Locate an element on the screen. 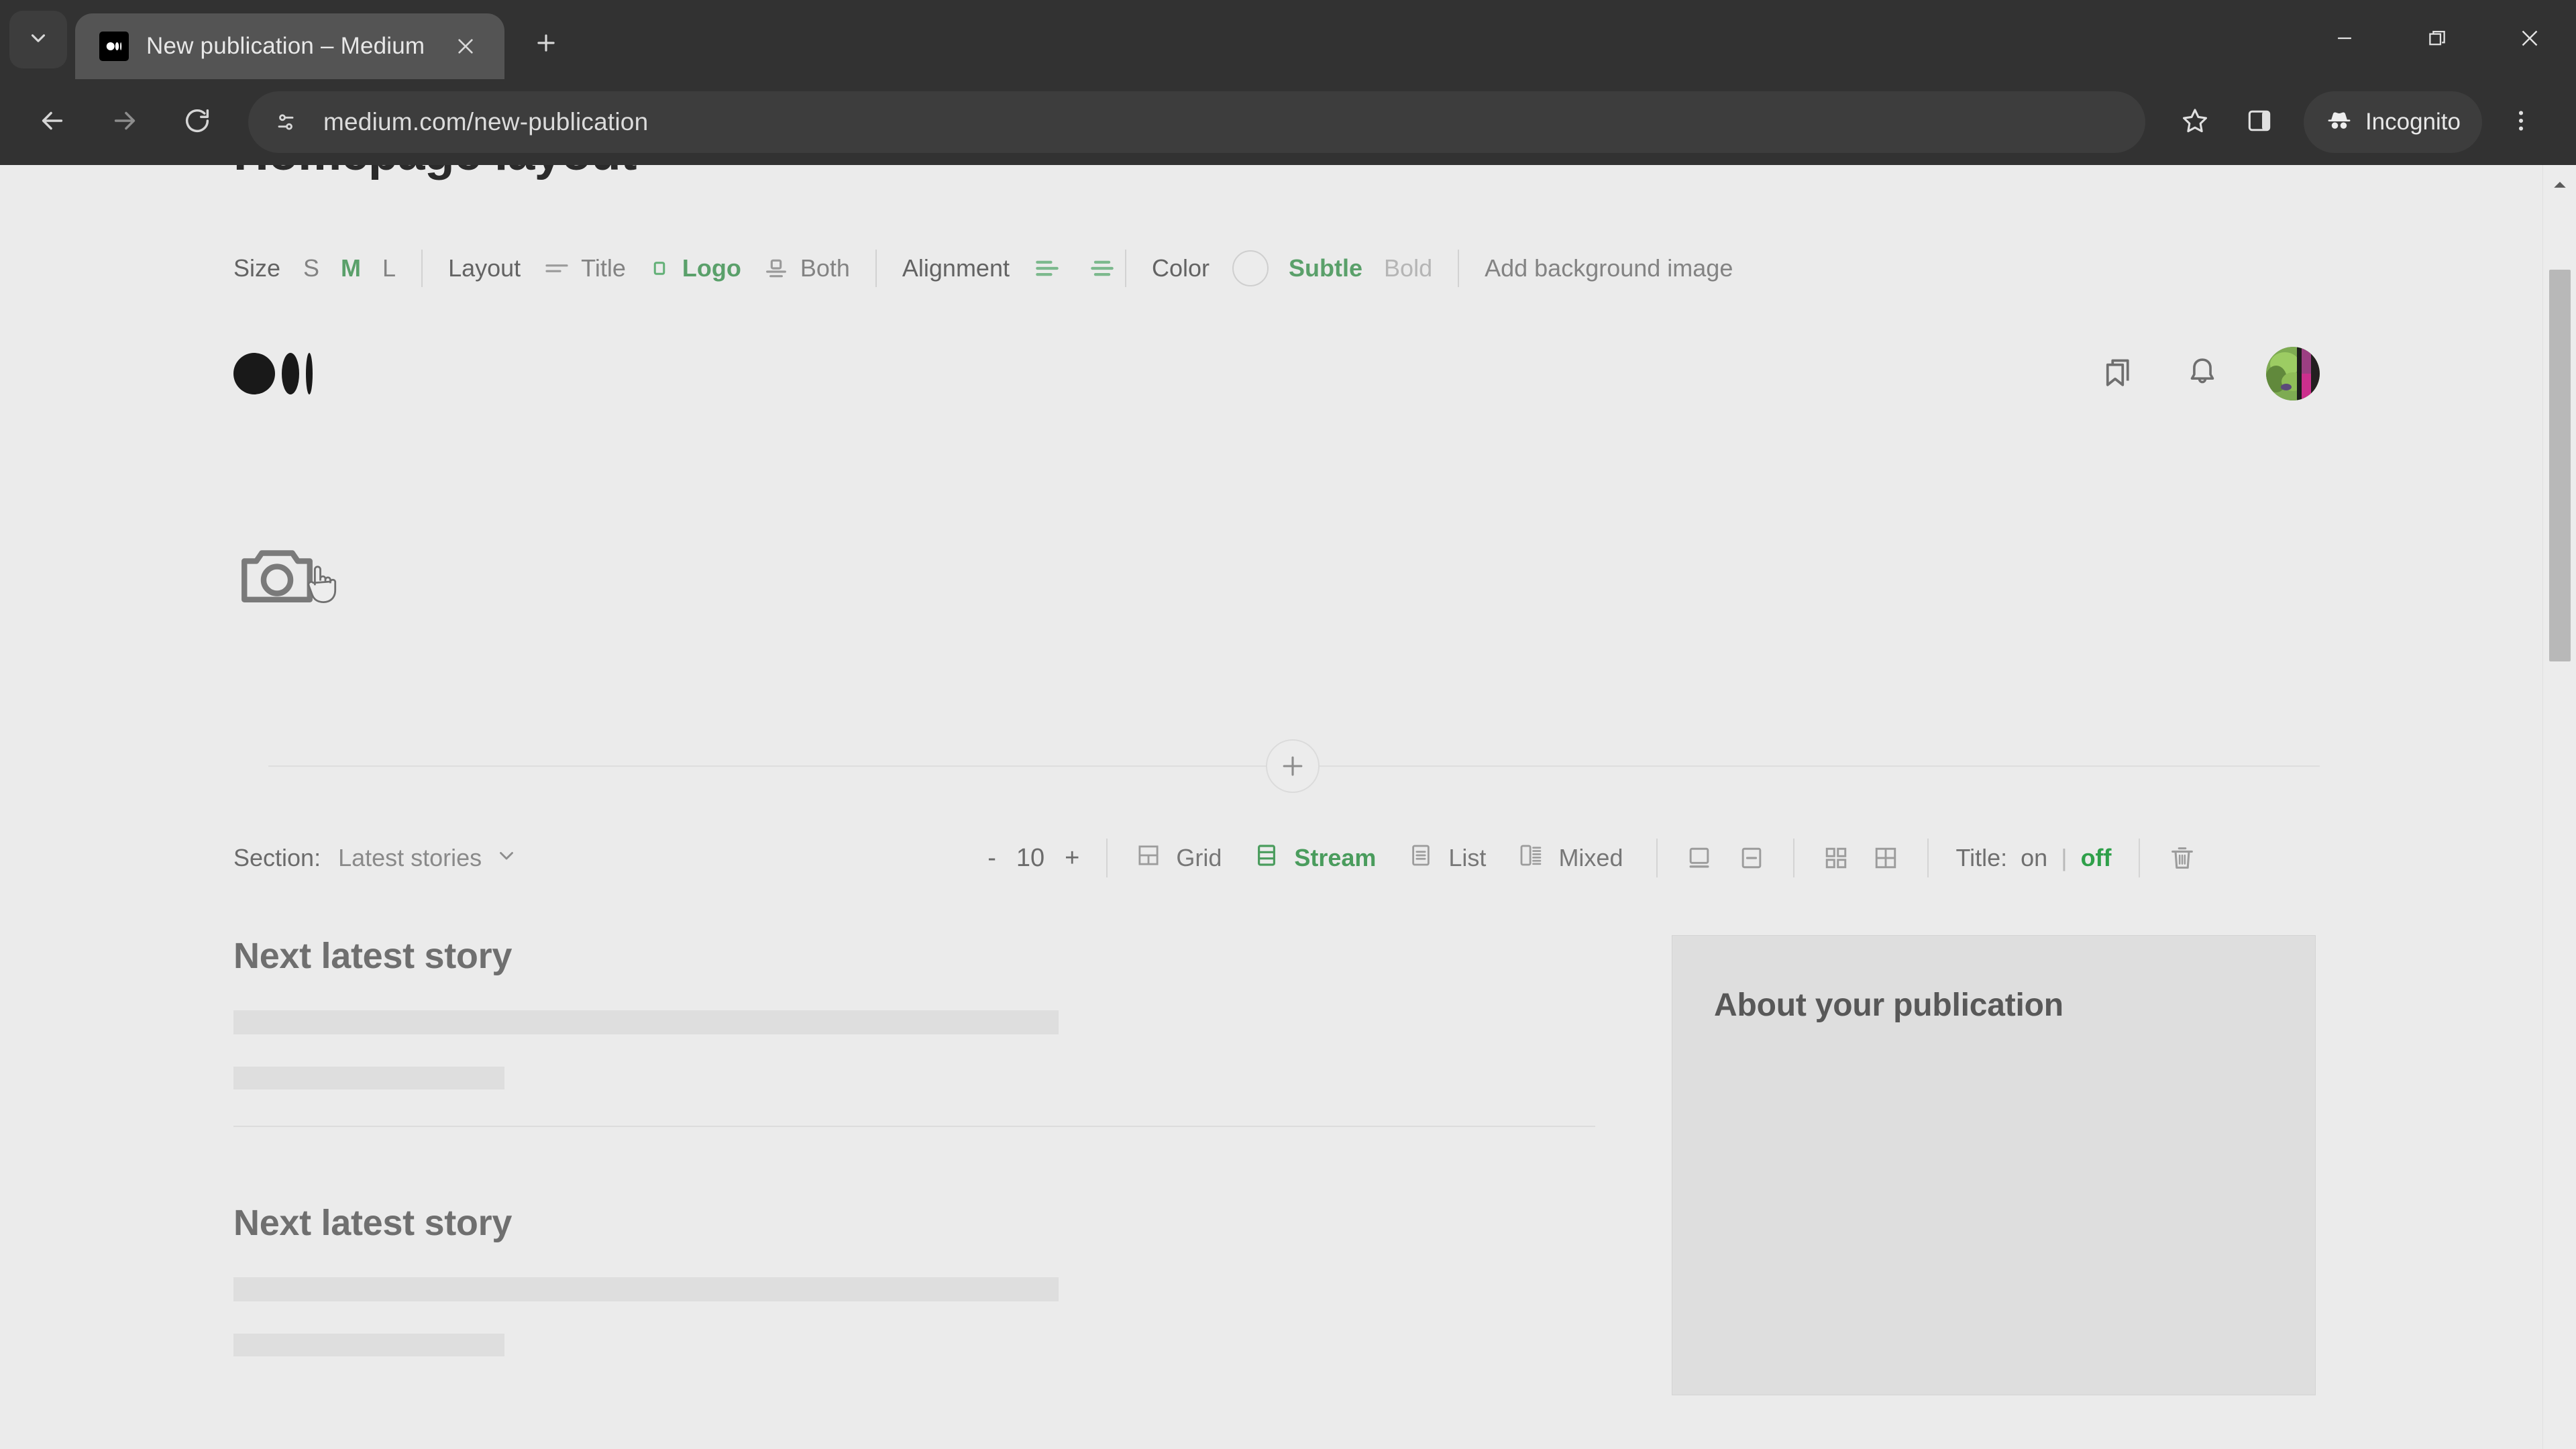 Image resolution: width=2576 pixels, height=1449 pixels. size-option-m: M is located at coordinates (351, 268).